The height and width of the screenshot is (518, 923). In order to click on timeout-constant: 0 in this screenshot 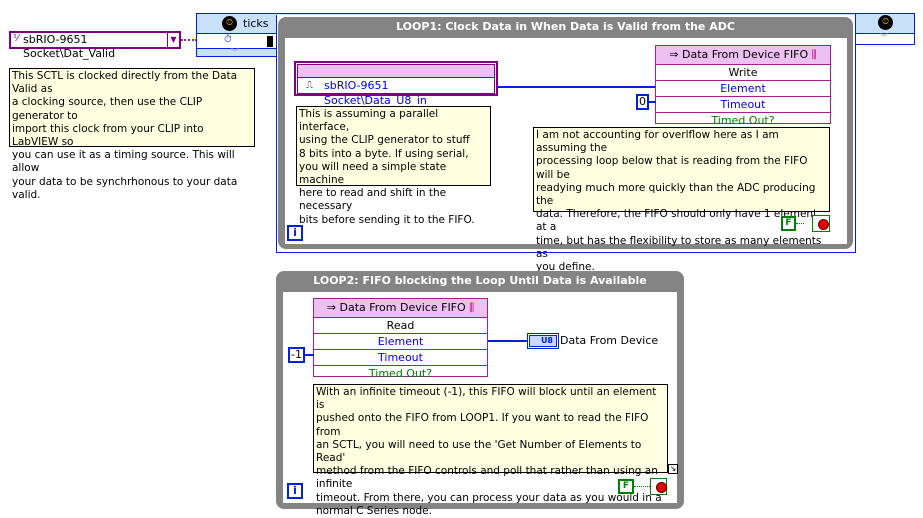, I will do `click(642, 102)`.